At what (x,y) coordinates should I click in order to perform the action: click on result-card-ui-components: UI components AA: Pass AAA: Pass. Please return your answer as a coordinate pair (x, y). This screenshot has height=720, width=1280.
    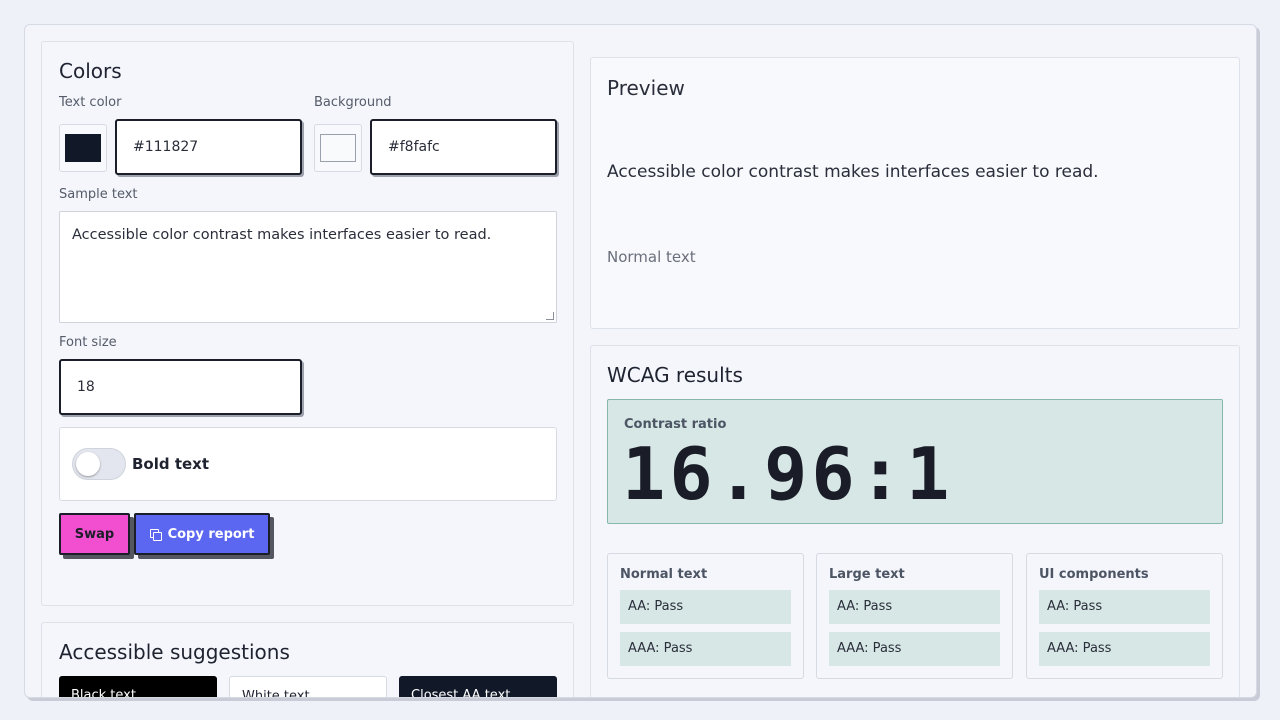
    Looking at the image, I should click on (1124, 616).